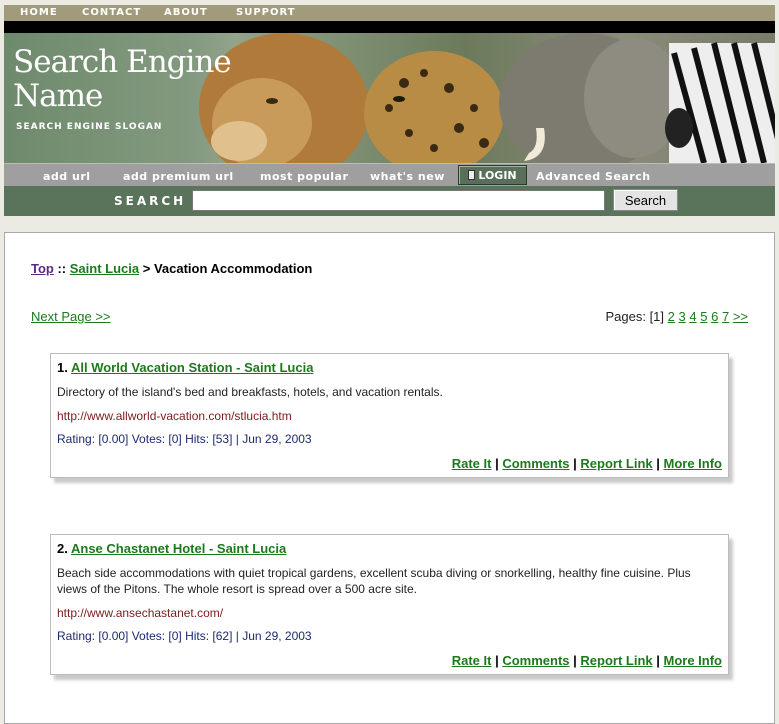  Describe the element at coordinates (58, 96) in the screenshot. I see `site-title-line2: Name` at that location.